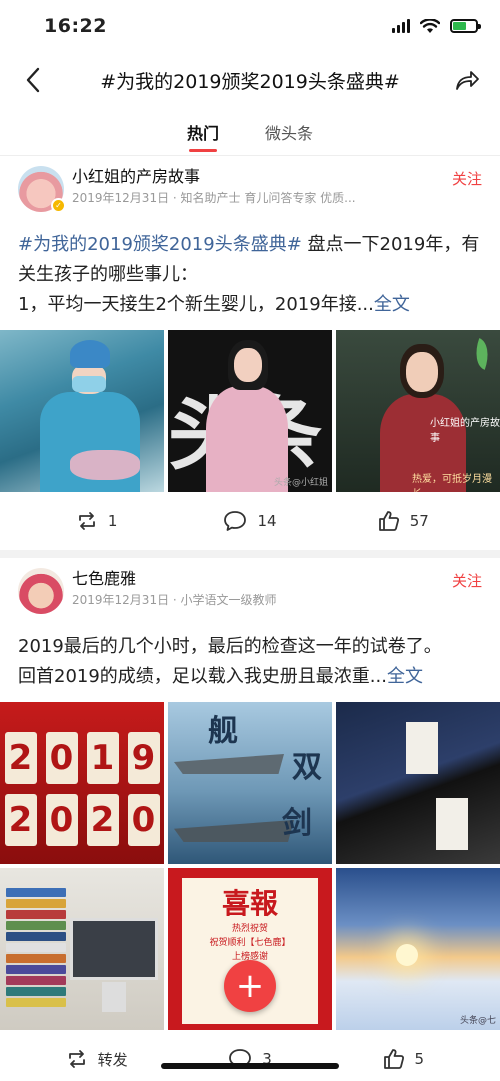  What do you see at coordinates (307, 767) in the screenshot?
I see `image-text: 双` at bounding box center [307, 767].